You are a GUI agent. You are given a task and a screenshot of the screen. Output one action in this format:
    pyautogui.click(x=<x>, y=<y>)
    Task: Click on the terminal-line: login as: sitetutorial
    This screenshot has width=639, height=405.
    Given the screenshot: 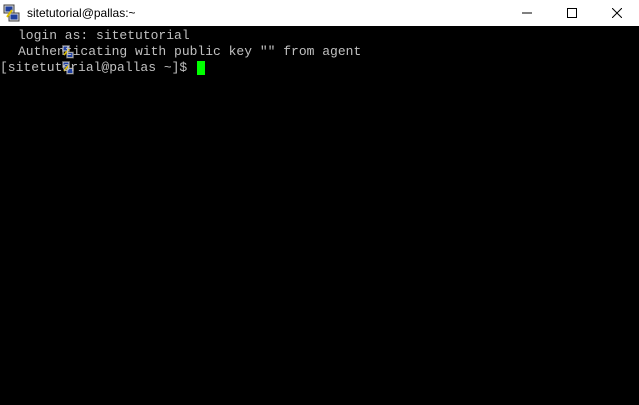 What is the action you would take?
    pyautogui.click(x=319, y=43)
    